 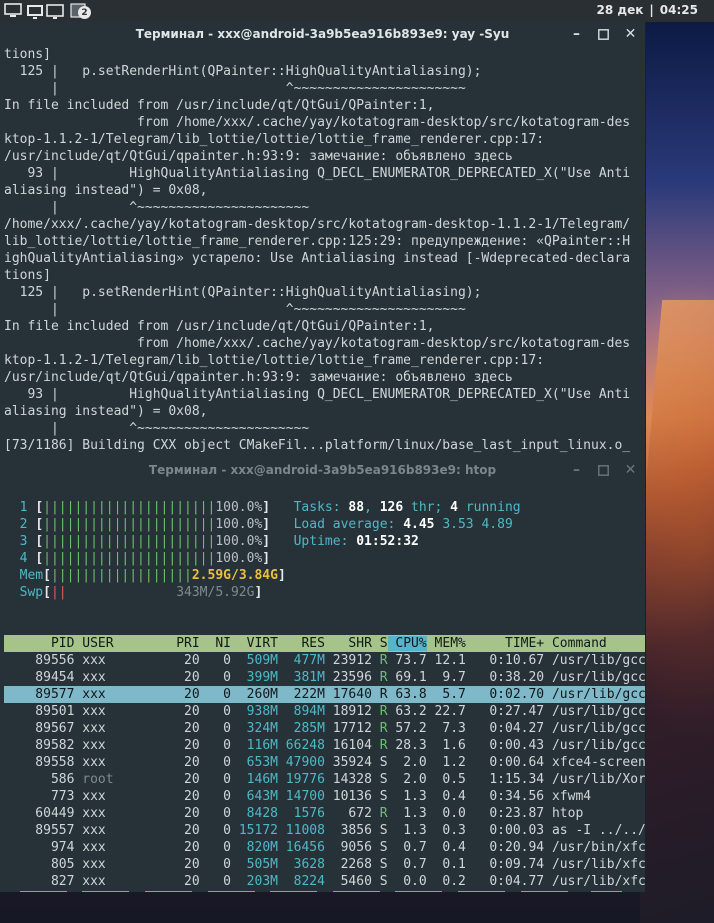 I want to click on app-menu-icon, so click(x=13, y=11).